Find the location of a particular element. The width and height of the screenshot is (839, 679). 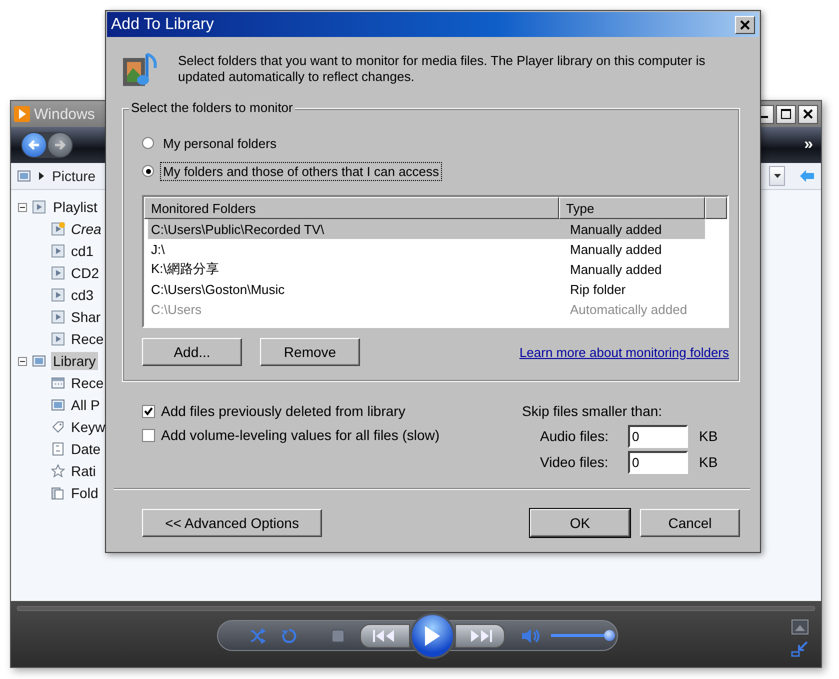

tree-item: Playlist is located at coordinates (75, 207).